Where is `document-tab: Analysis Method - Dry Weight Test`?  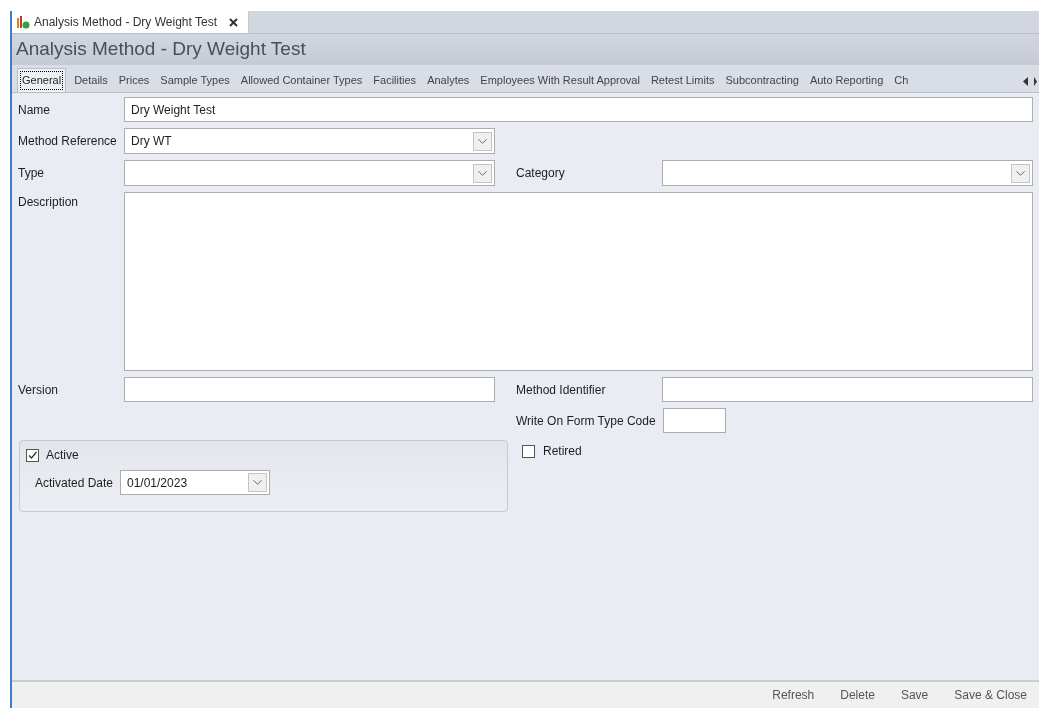 document-tab: Analysis Method - Dry Weight Test is located at coordinates (130, 22).